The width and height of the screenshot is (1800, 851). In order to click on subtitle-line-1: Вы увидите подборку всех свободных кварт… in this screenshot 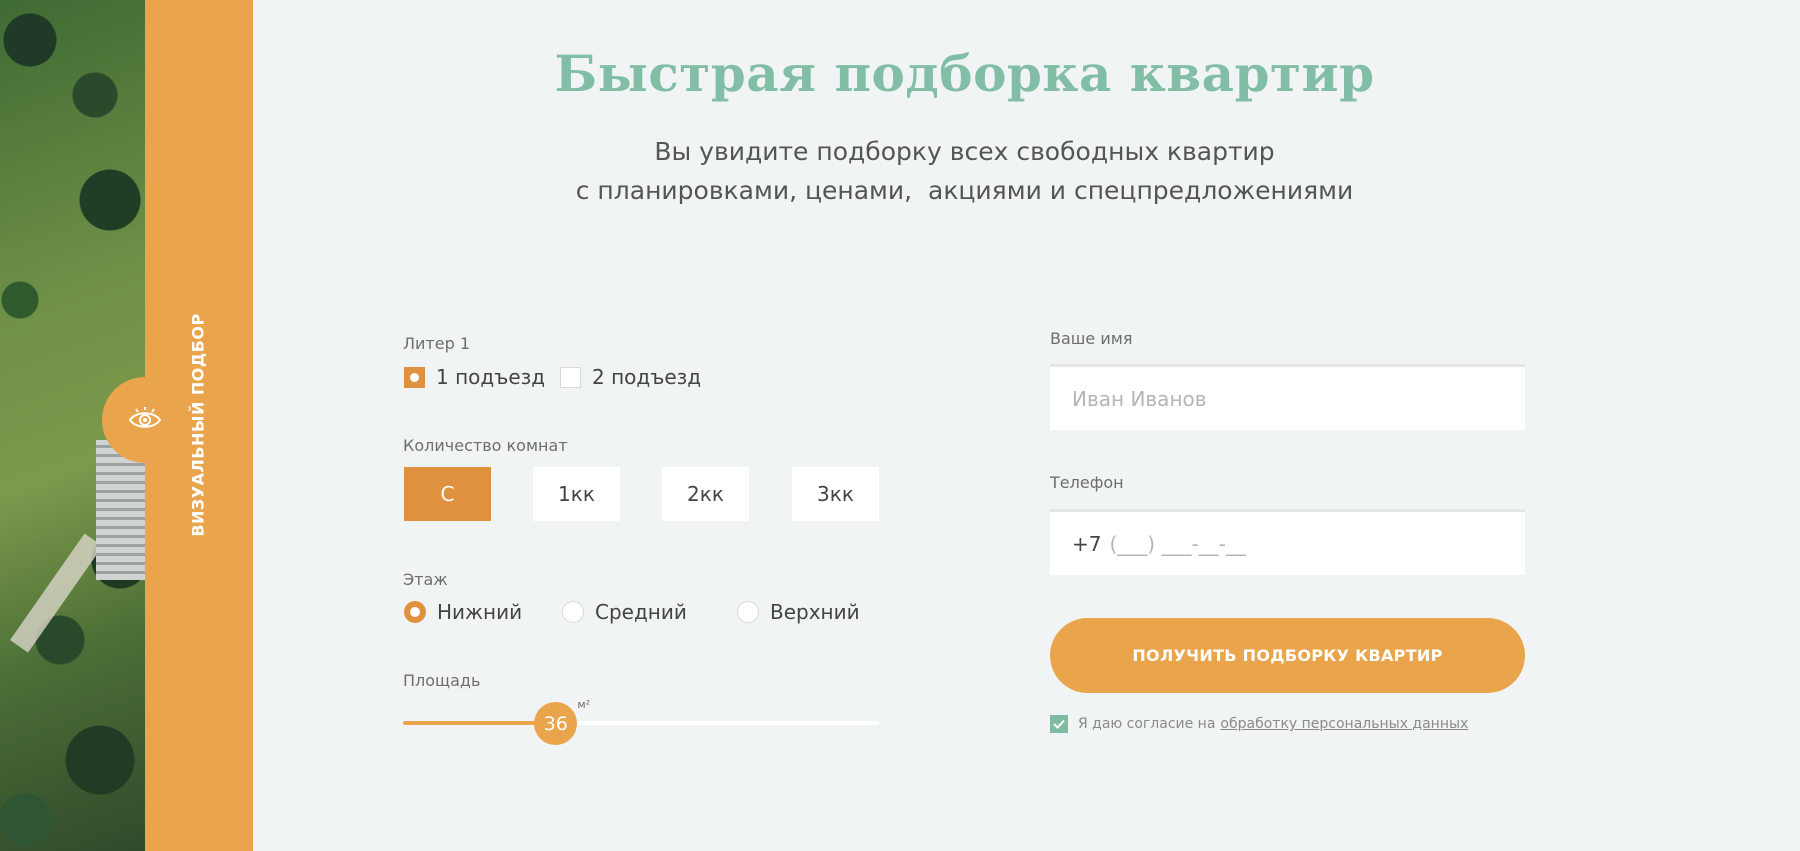, I will do `click(964, 151)`.